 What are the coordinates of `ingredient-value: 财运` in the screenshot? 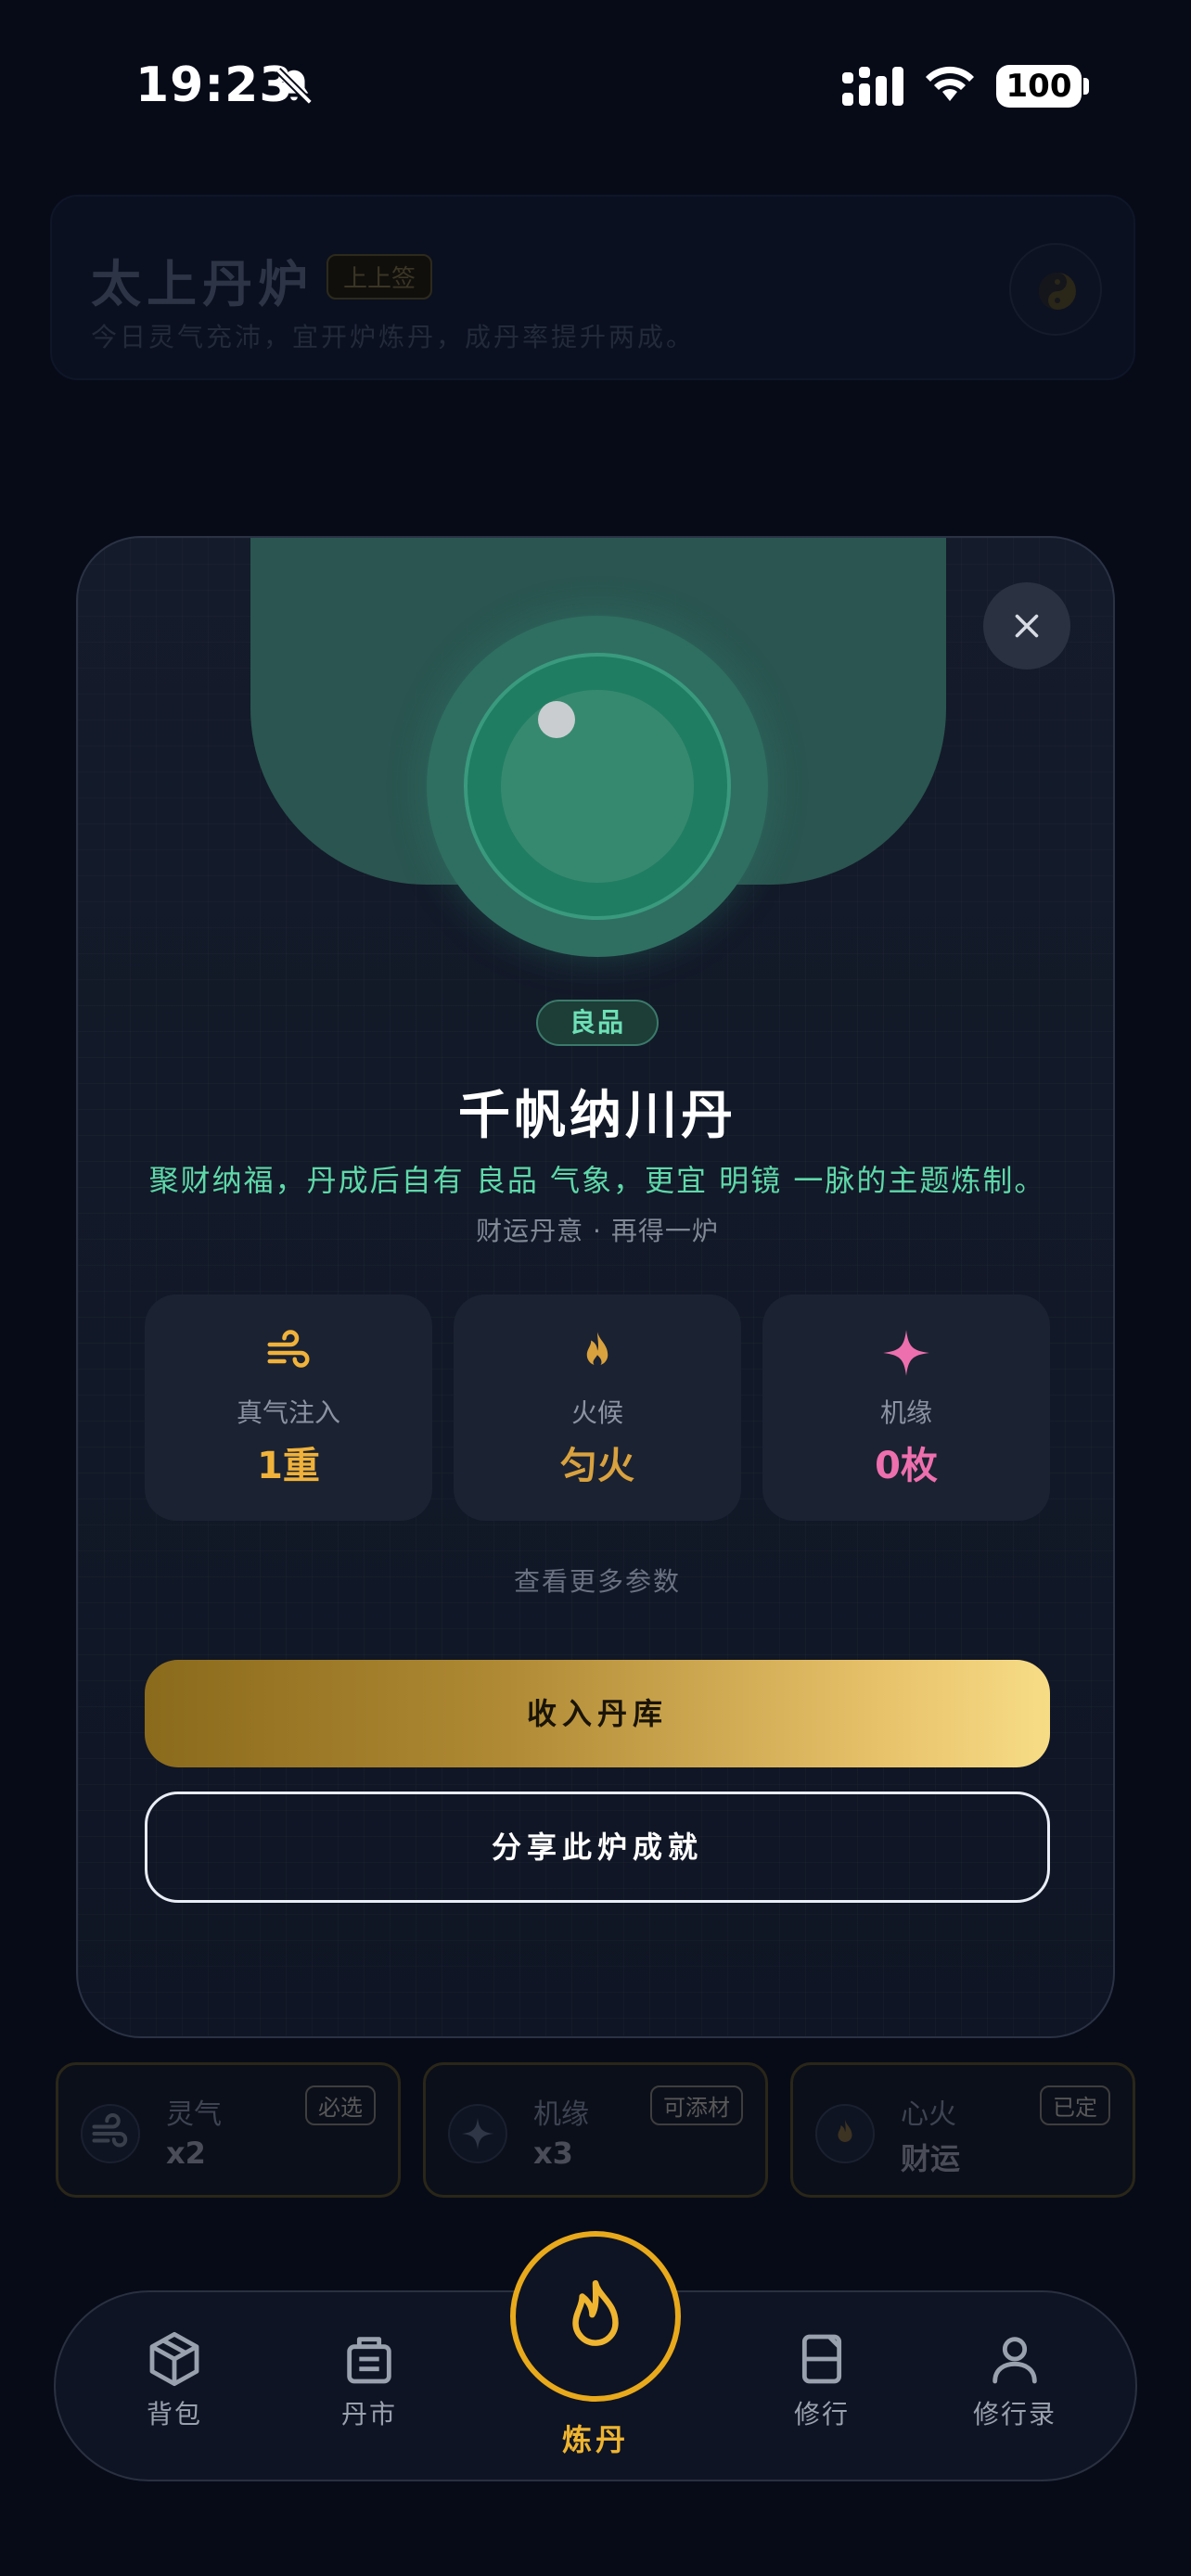 It's located at (931, 2158).